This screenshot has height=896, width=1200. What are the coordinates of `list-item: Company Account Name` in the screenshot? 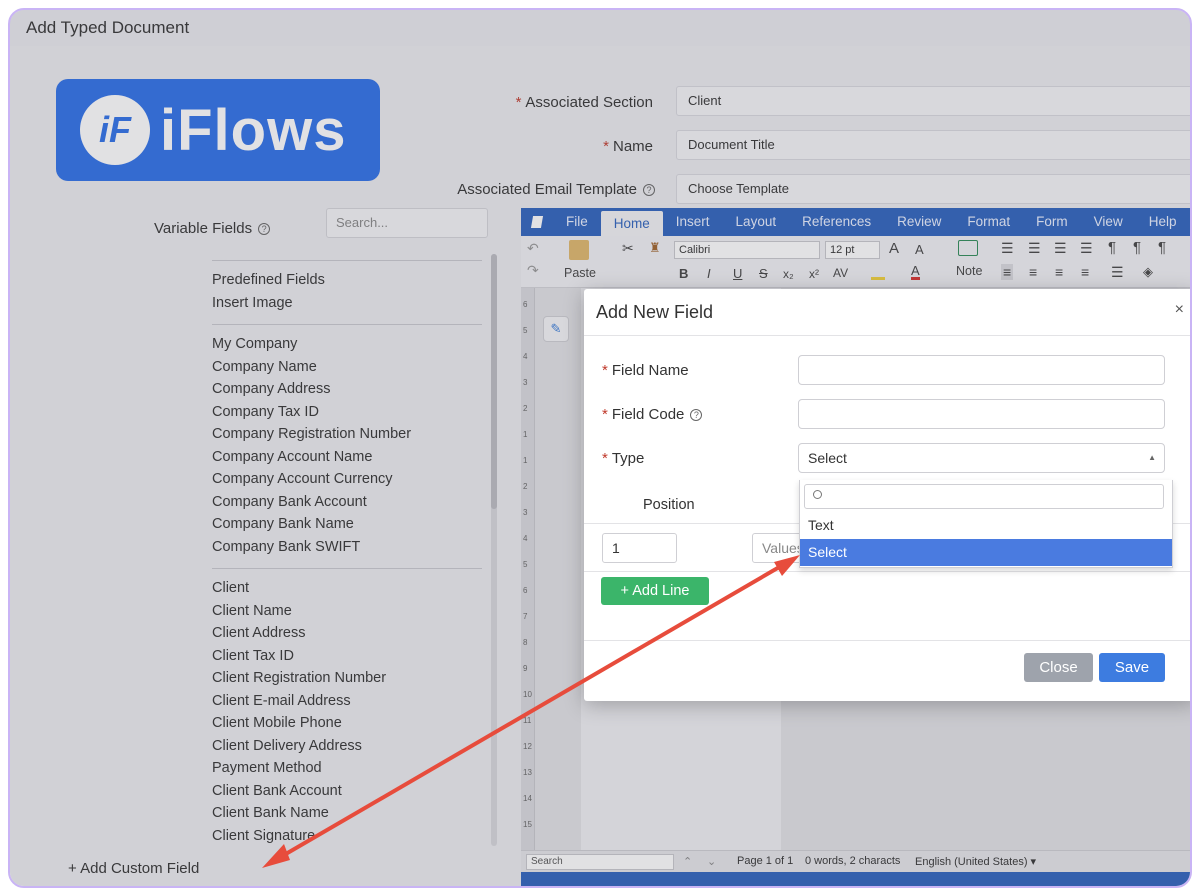 It's located at (347, 457).